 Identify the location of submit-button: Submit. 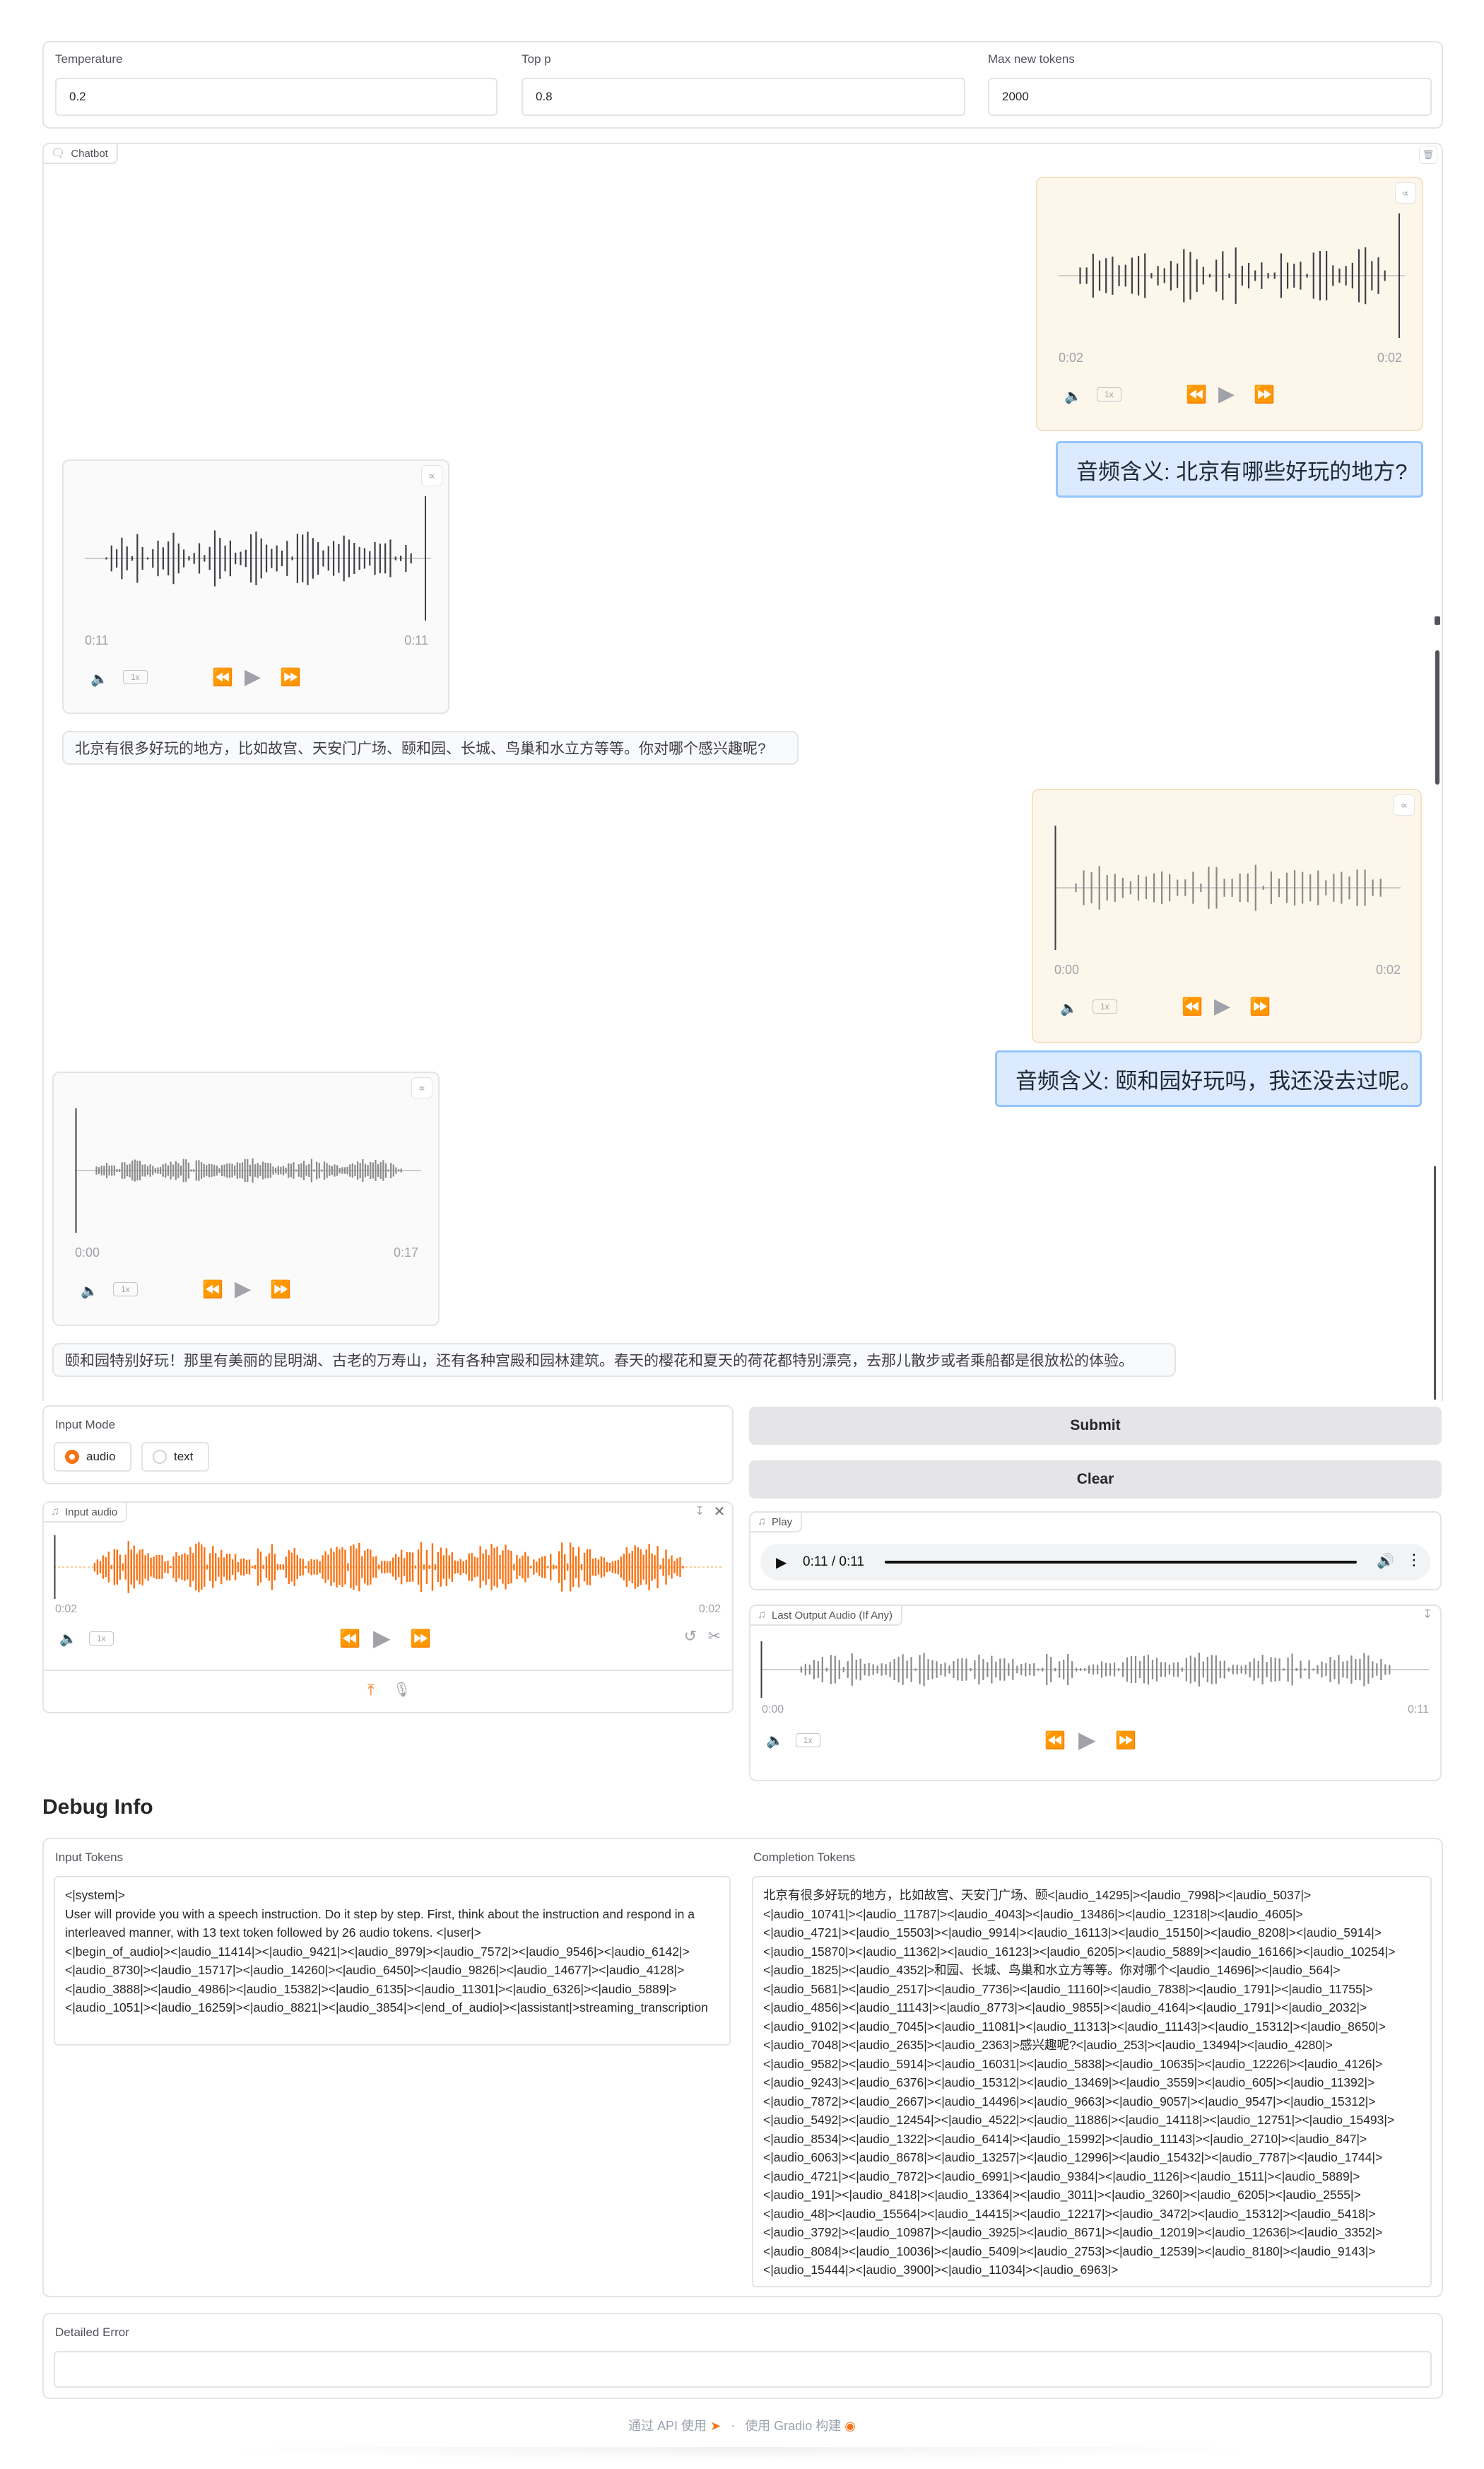
(1095, 1426).